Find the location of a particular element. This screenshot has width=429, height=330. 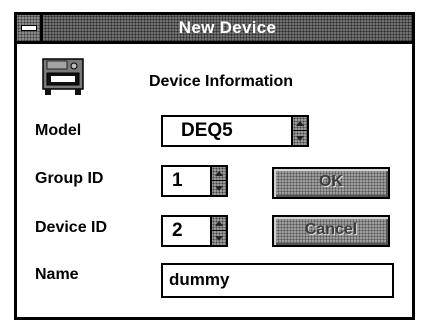

disk-device-icon is located at coordinates (63, 76).